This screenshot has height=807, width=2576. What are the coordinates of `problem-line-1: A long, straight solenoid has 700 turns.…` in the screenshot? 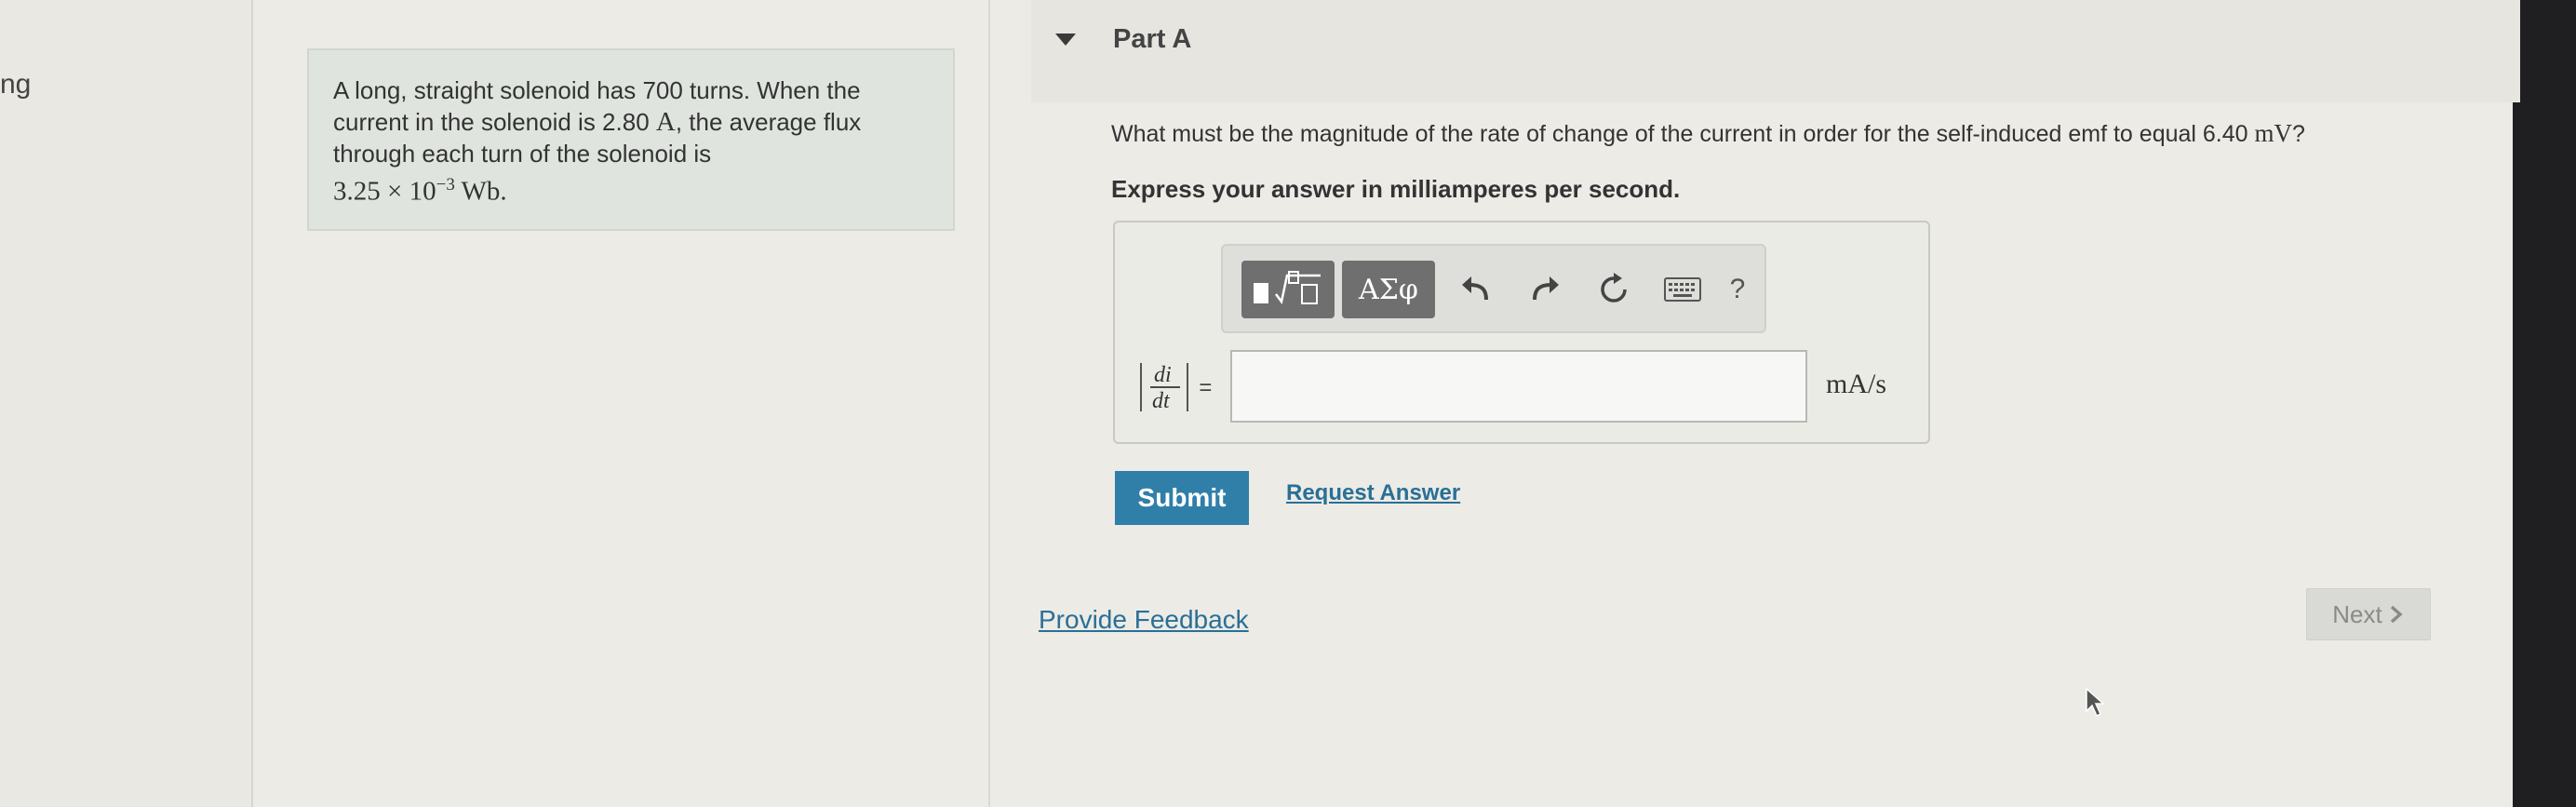 It's located at (597, 90).